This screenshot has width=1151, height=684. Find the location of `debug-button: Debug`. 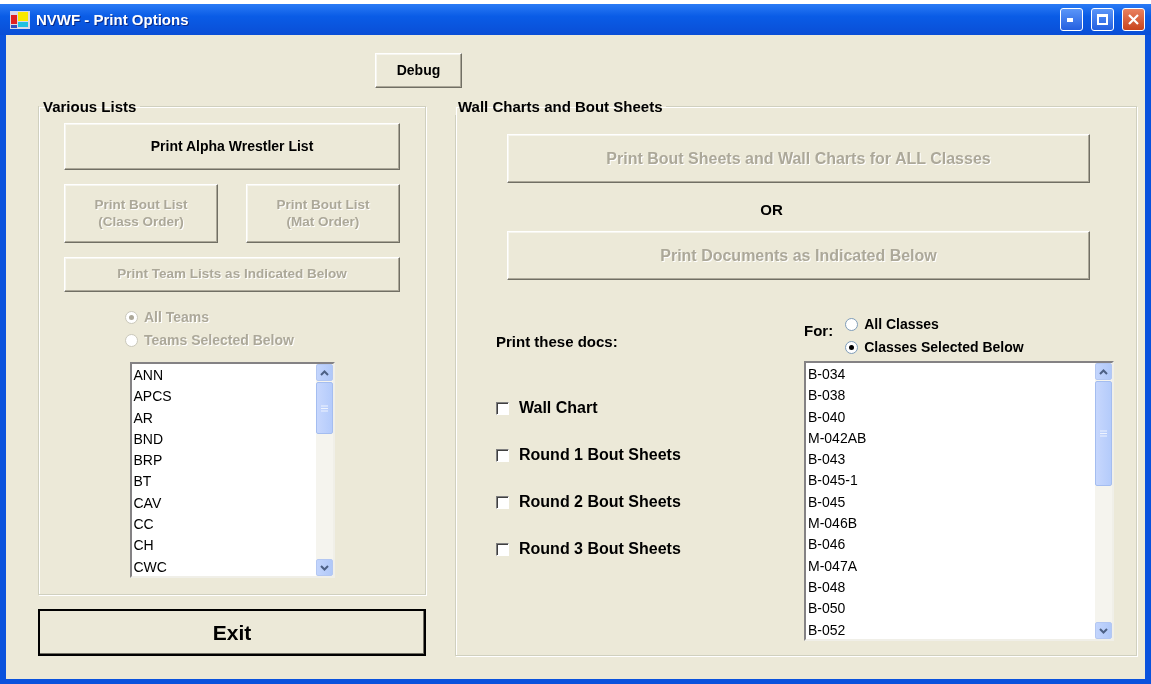

debug-button: Debug is located at coordinates (418, 70).